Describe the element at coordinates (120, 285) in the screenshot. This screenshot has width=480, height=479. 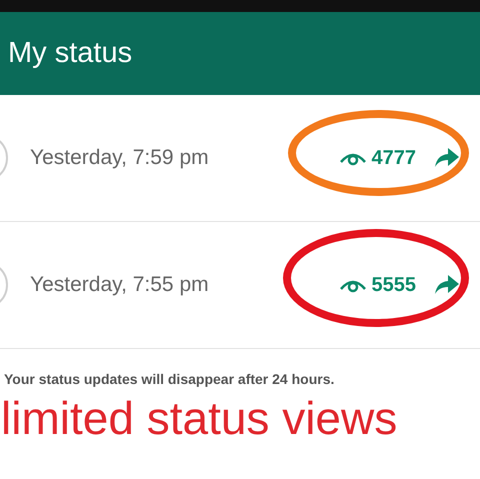
I see `status-time: Yesterday, 7:55 pm` at that location.